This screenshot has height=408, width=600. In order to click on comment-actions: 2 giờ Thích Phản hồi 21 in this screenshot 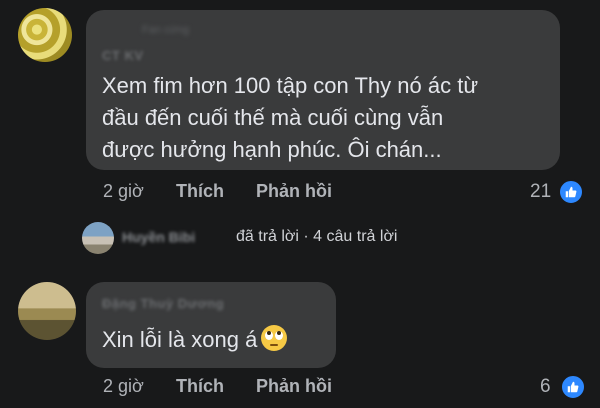, I will do `click(300, 192)`.